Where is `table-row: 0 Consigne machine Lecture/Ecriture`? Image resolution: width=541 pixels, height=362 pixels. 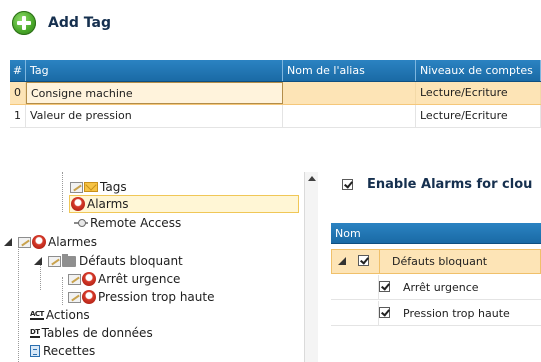 table-row: 0 Consigne machine Lecture/Ecriture is located at coordinates (275, 93).